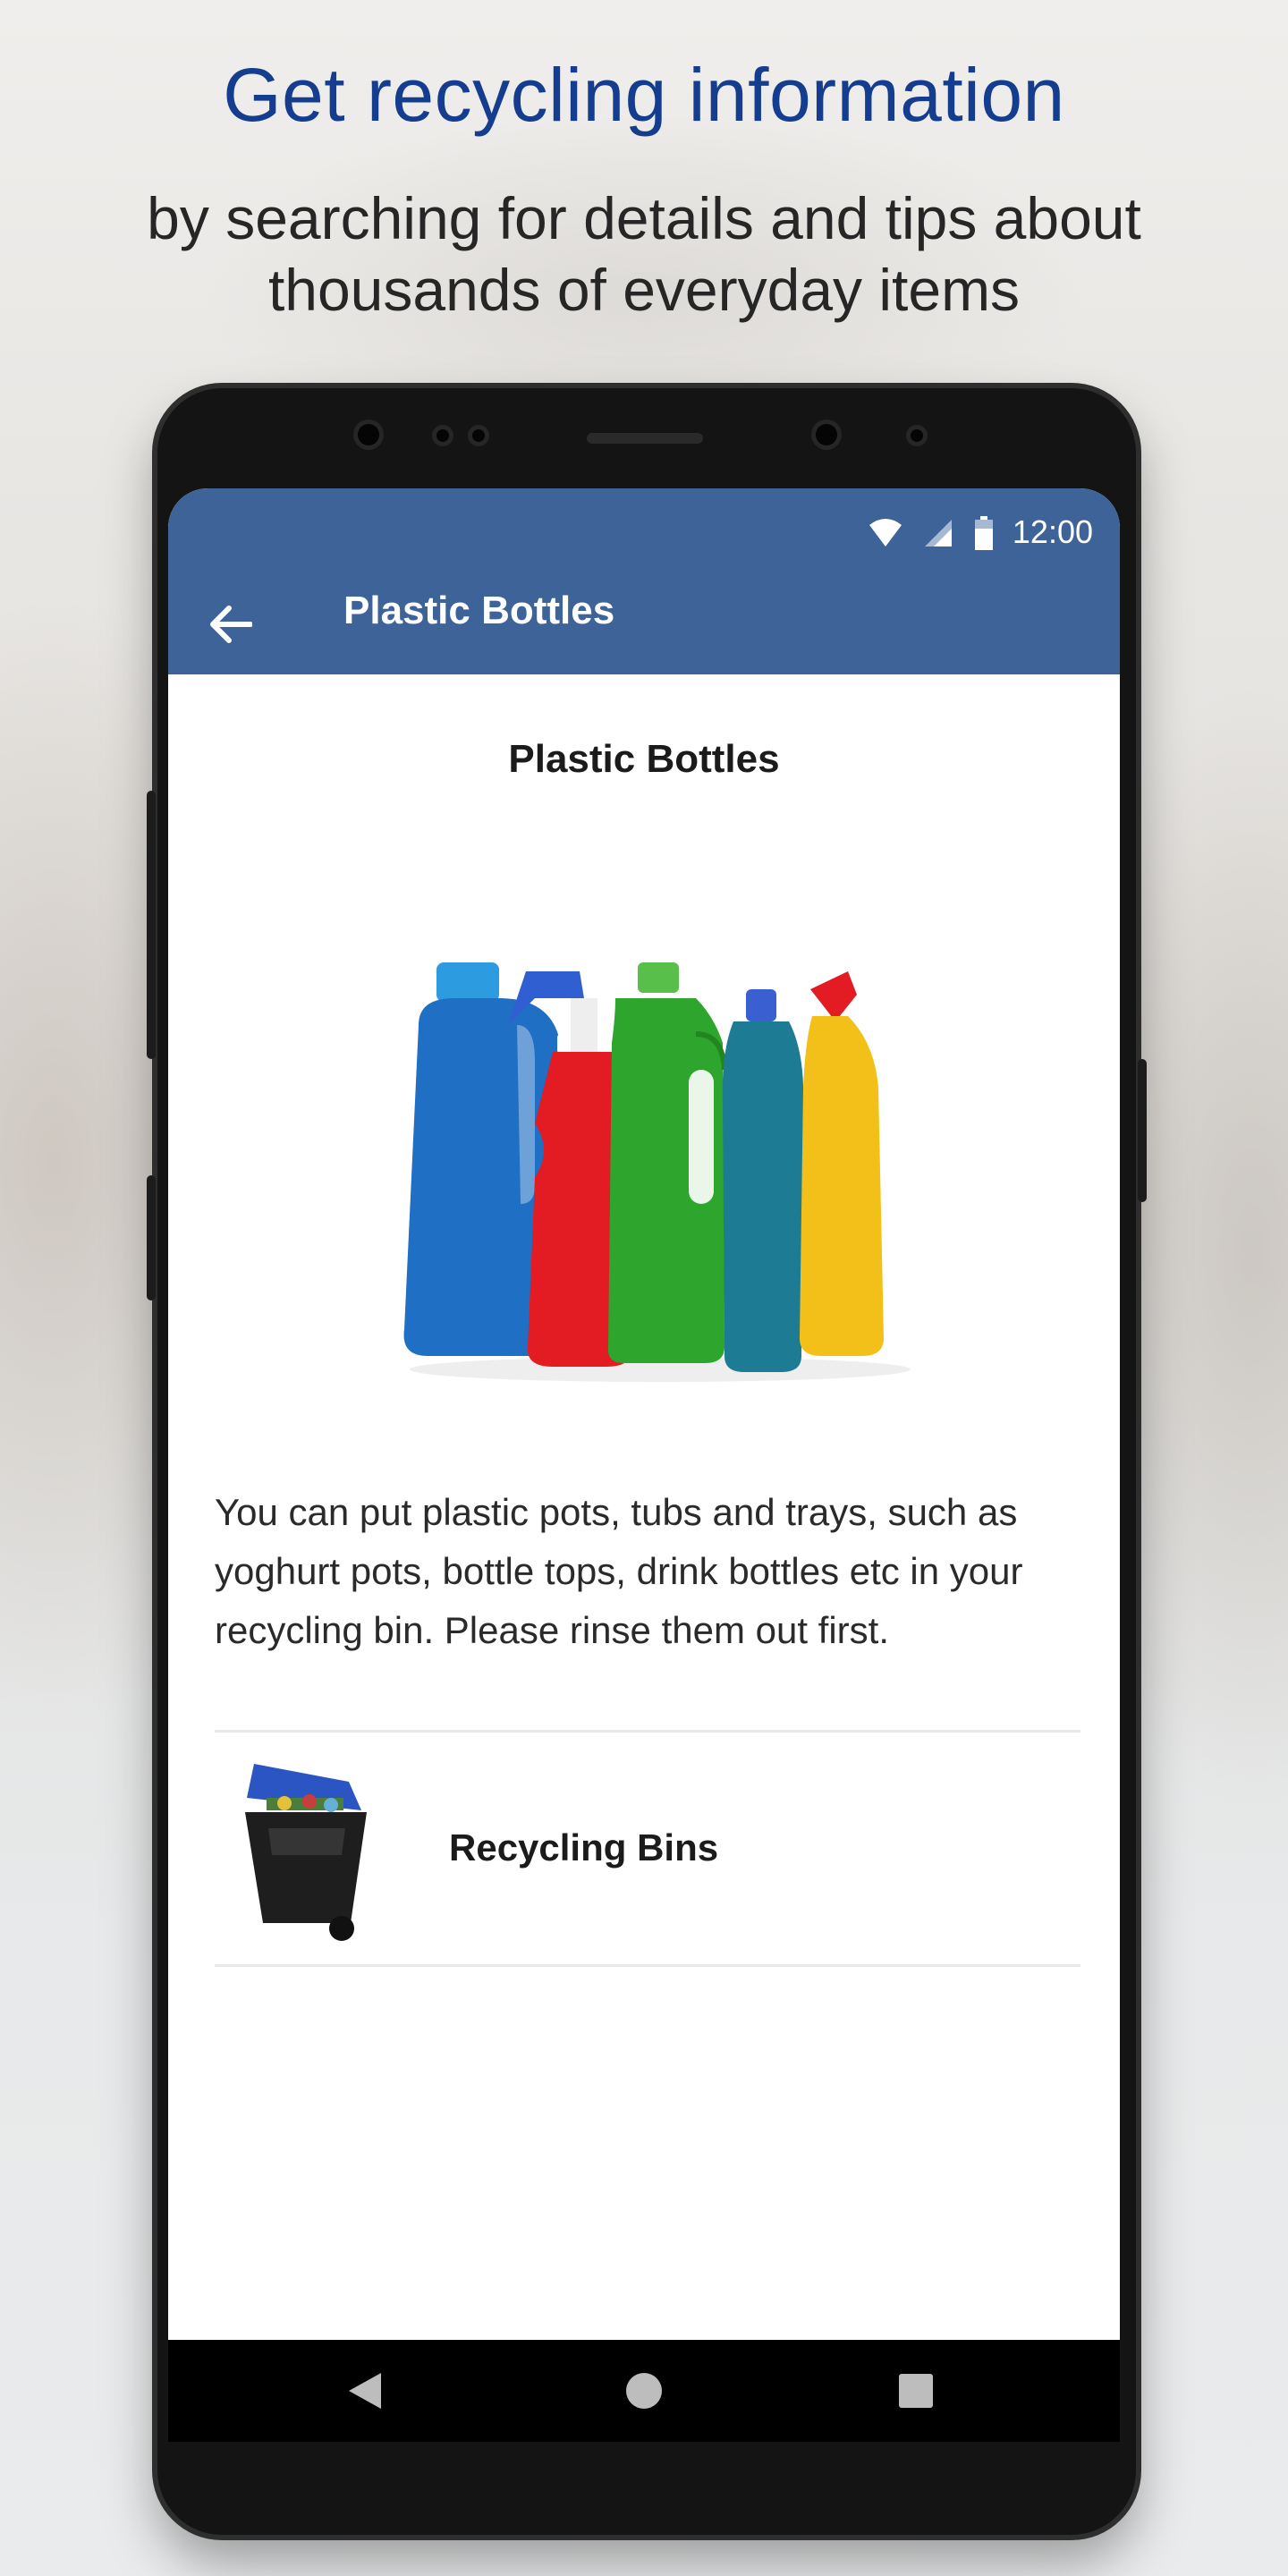 This screenshot has width=1288, height=2576. Describe the element at coordinates (647, 1965) in the screenshot. I see `divider-bottom` at that location.